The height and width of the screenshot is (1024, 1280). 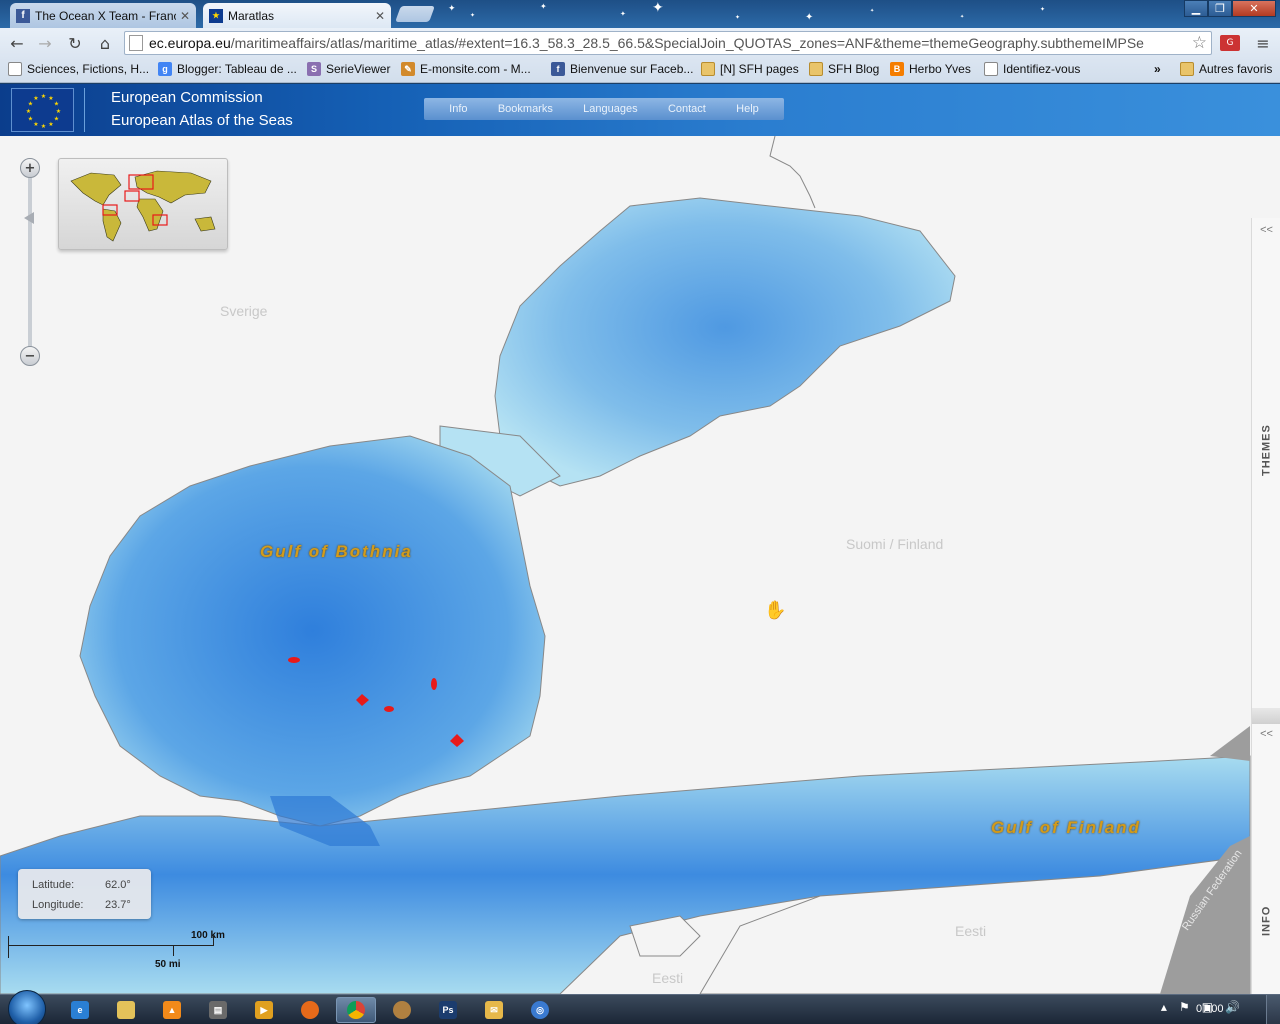 I want to click on taskbar-chrome, so click(x=356, y=1010).